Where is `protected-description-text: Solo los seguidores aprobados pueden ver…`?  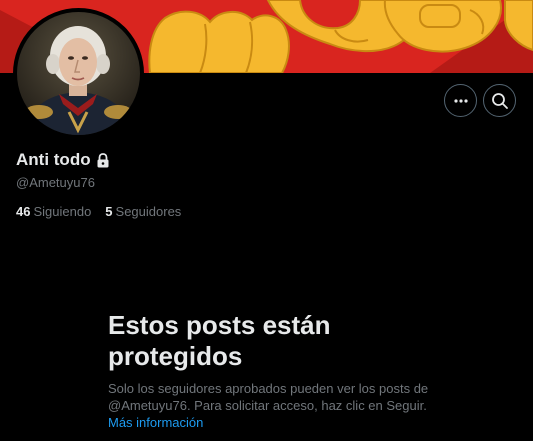 protected-description-text: Solo los seguidores aprobados pueden ver… is located at coordinates (268, 397).